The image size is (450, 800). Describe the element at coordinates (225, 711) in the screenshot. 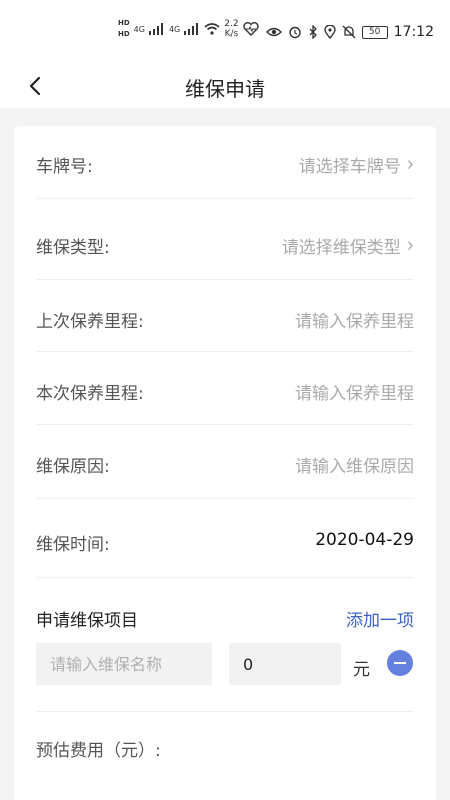

I see `divider` at that location.